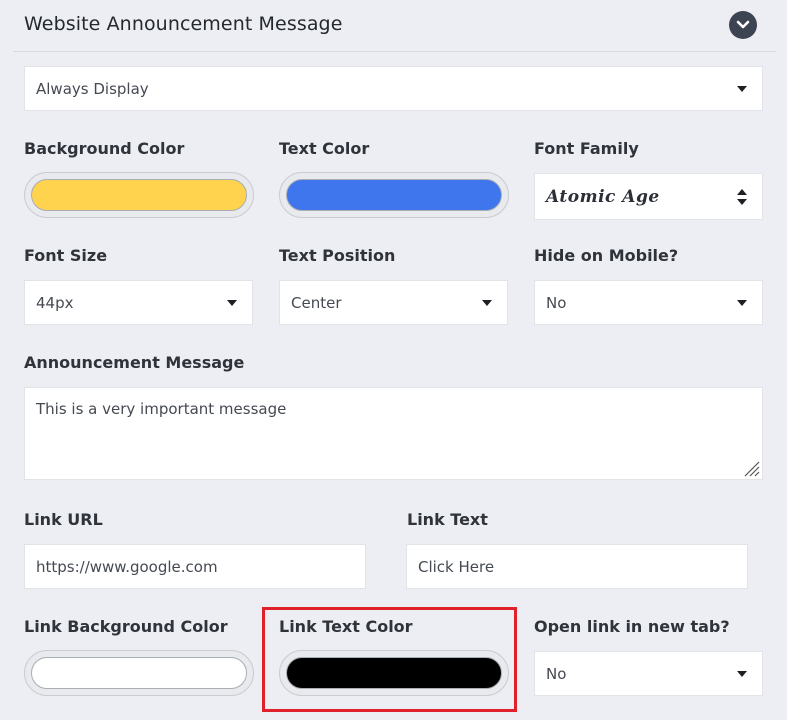  I want to click on font-family-select: Atomic Age, so click(648, 196).